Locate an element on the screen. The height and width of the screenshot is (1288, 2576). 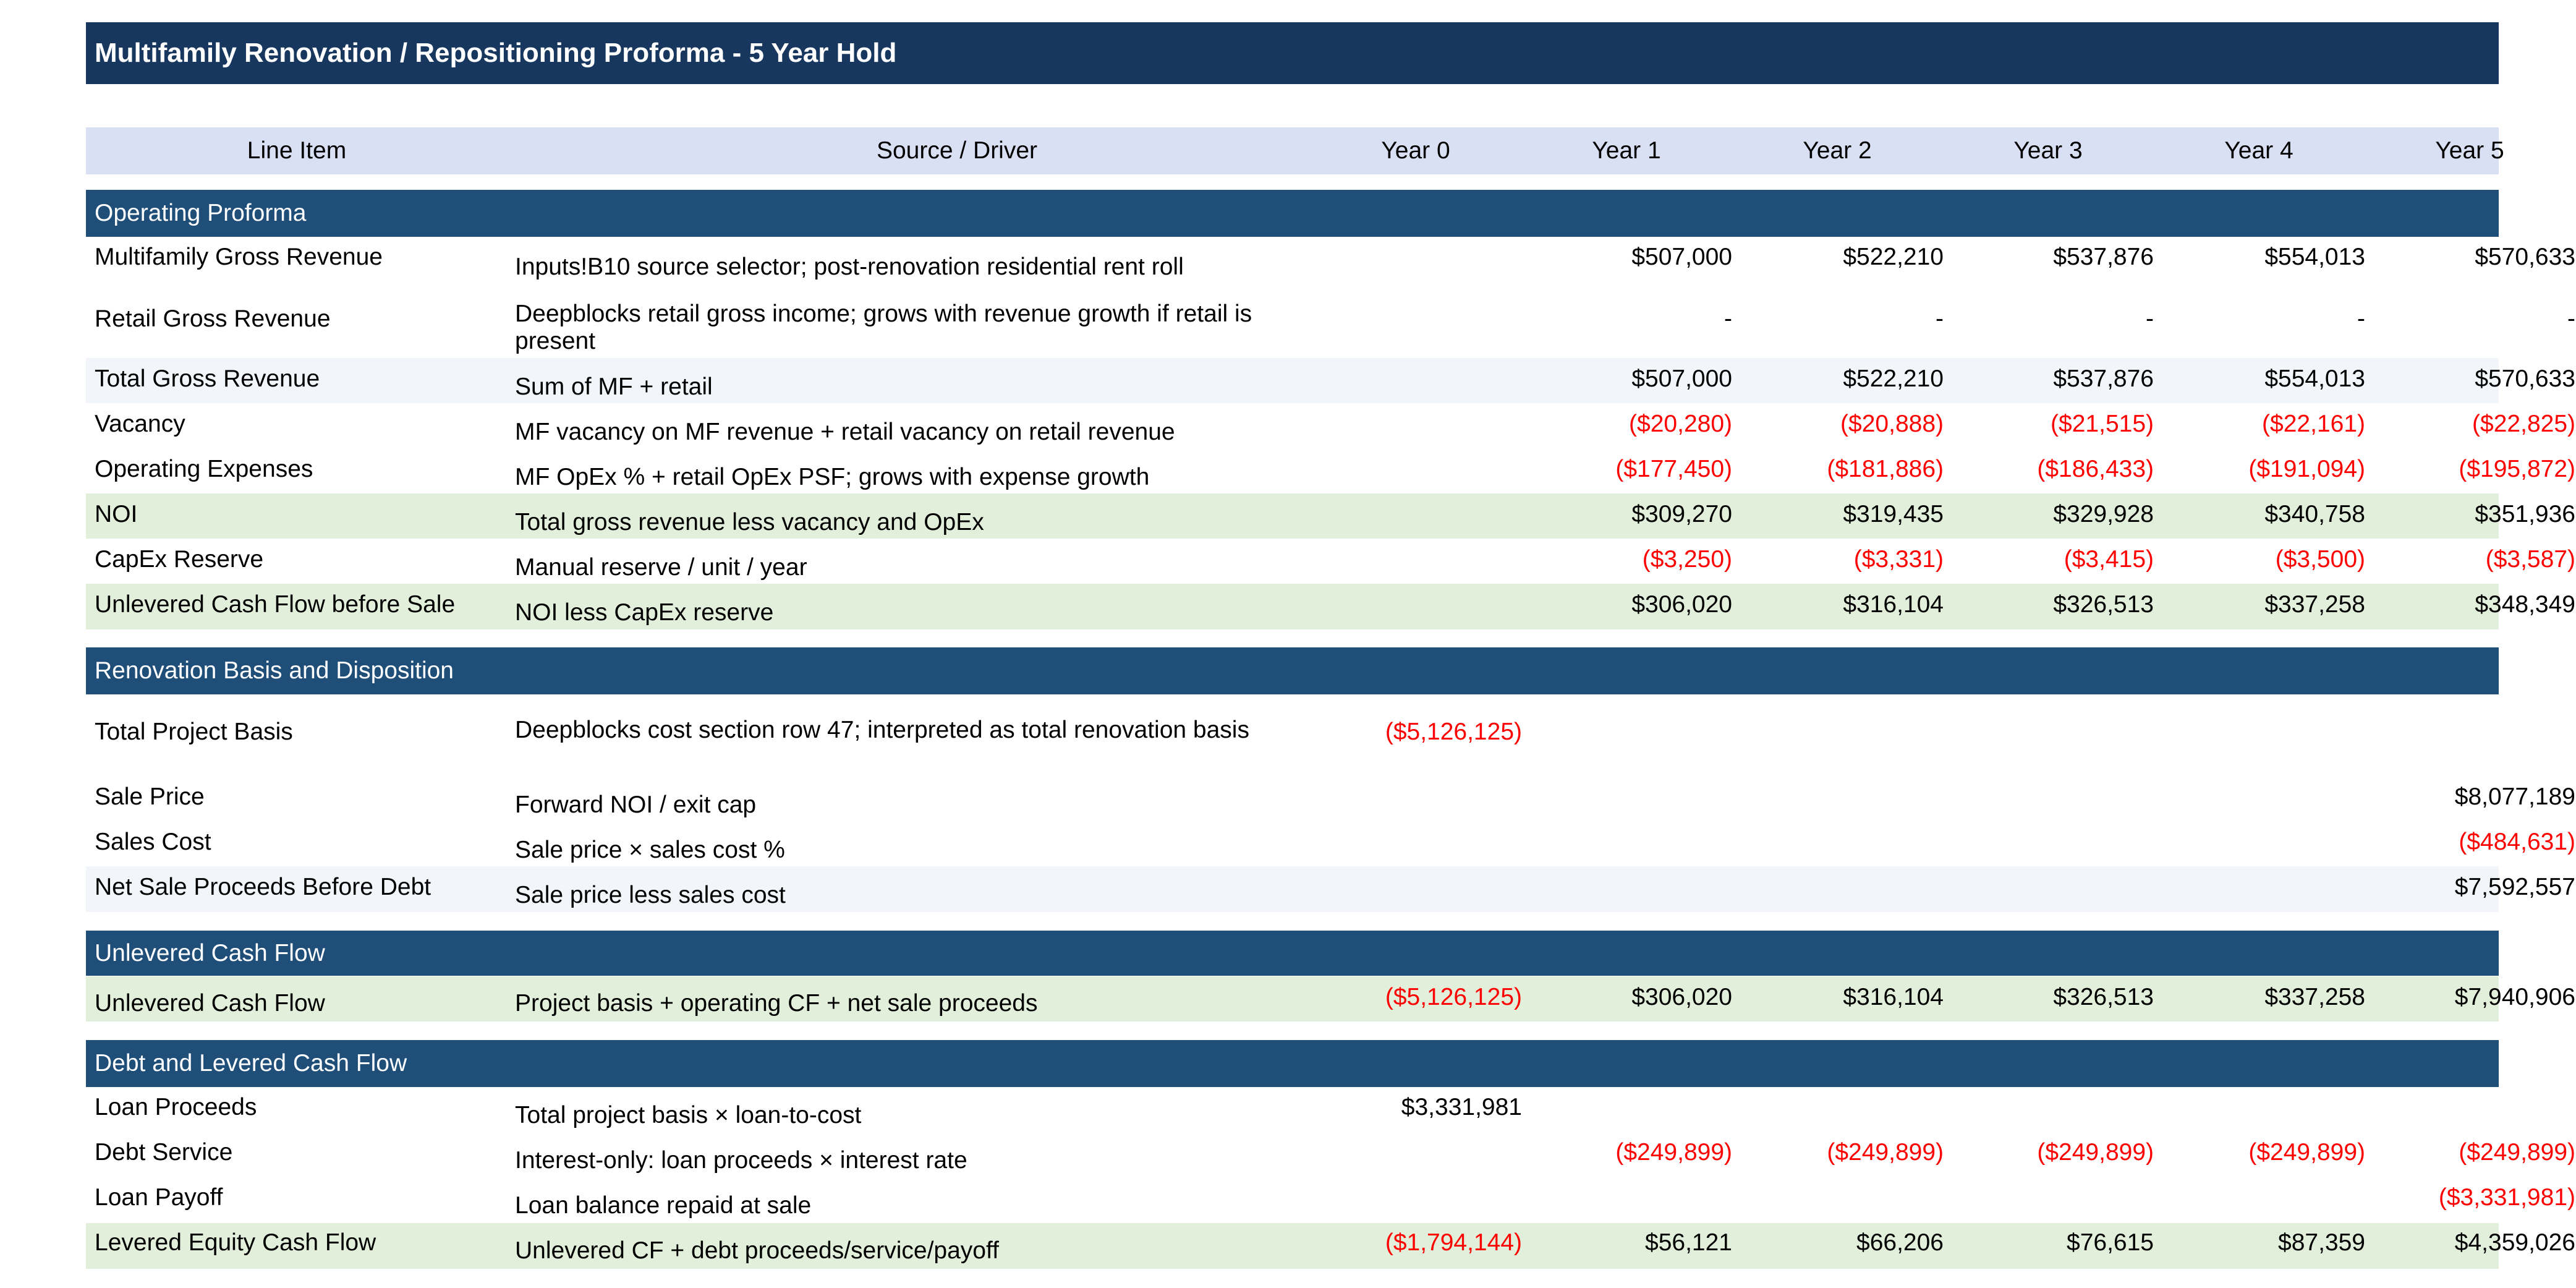
value-year-3: ($3,415) is located at coordinates (2109, 559).